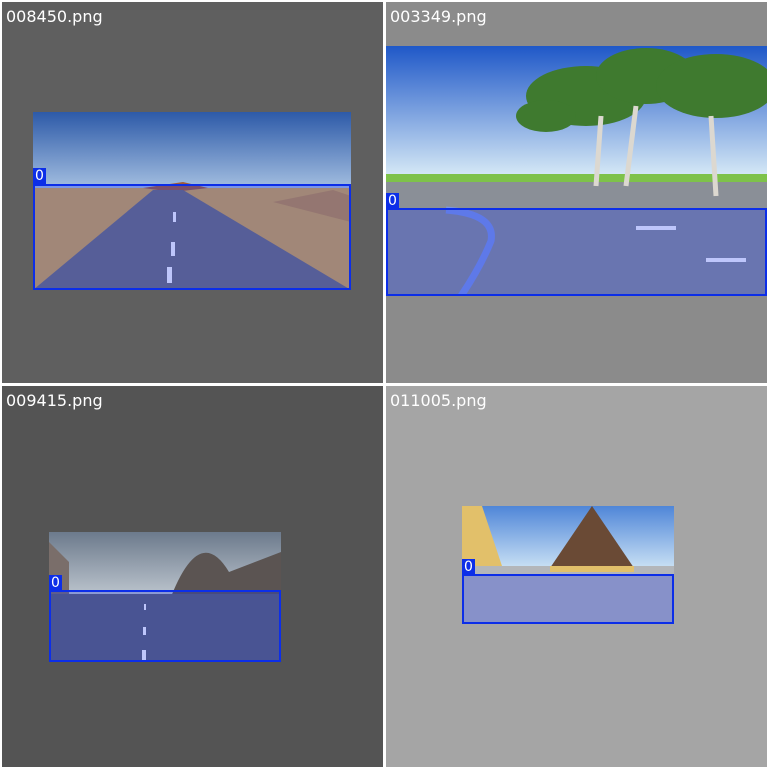 The height and width of the screenshot is (768, 768). Describe the element at coordinates (438, 400) in the screenshot. I see `tile-filename-label: 011005.png` at that location.